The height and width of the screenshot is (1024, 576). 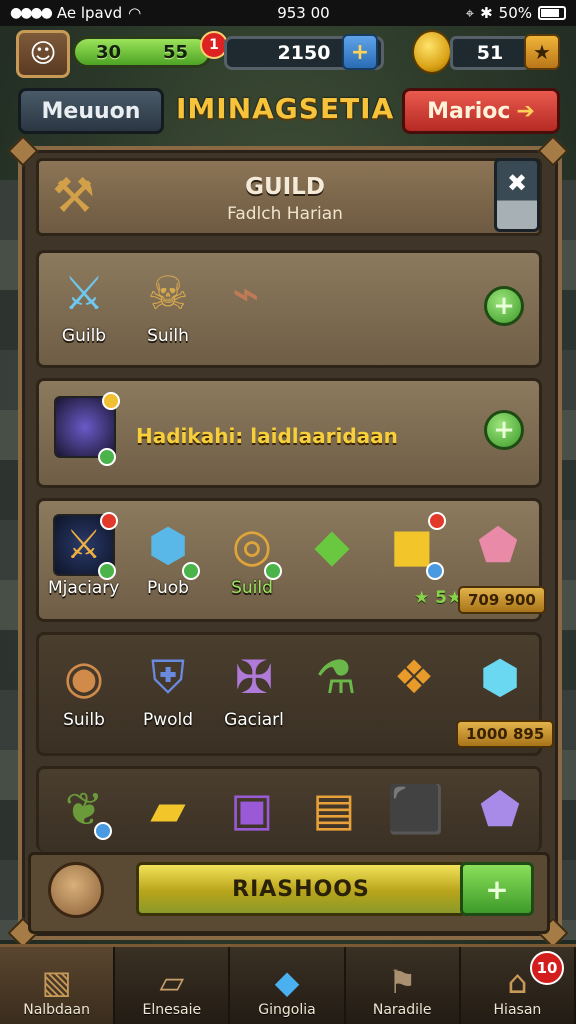 What do you see at coordinates (285, 214) in the screenshot?
I see `guild-subtitle: Fadlch Harian` at bounding box center [285, 214].